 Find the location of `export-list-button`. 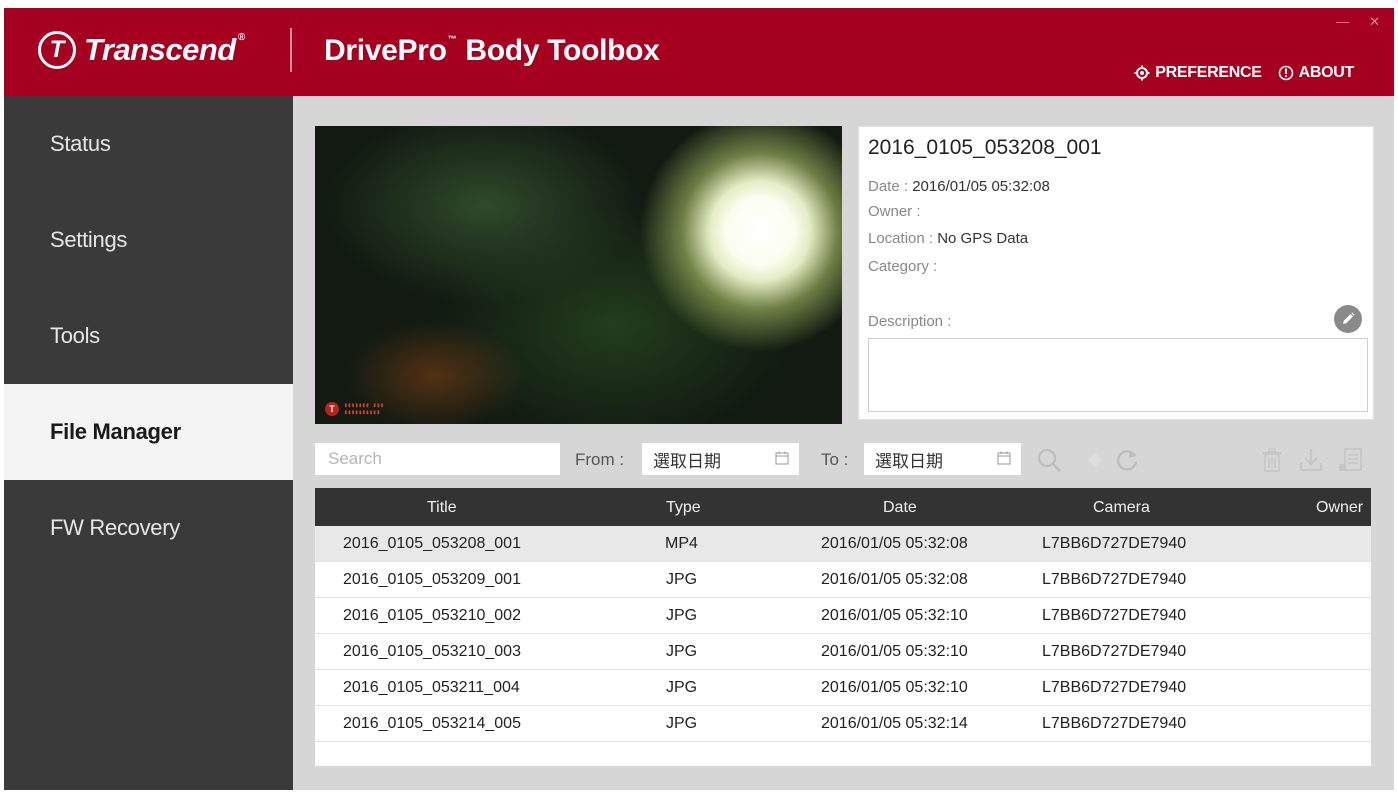

export-list-button is located at coordinates (1350, 460).